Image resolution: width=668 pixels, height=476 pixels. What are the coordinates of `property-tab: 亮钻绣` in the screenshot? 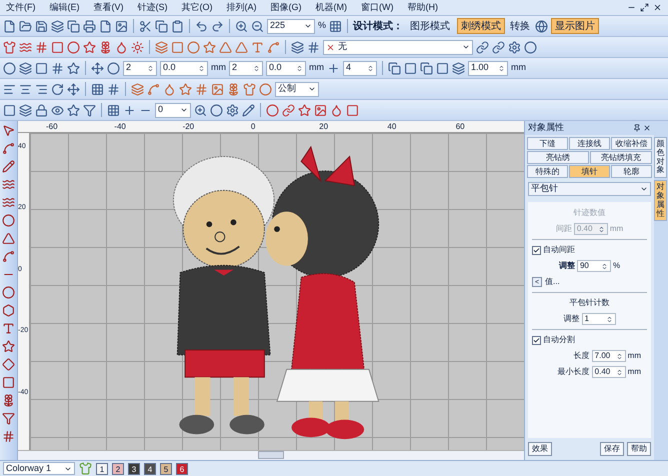 It's located at (558, 157).